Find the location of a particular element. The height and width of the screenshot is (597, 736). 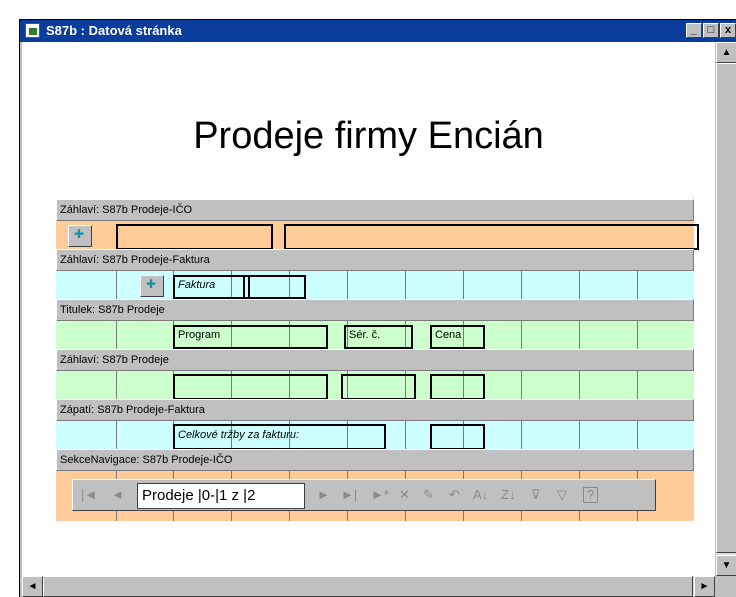

field-faktura: Faktura is located at coordinates (211, 287).